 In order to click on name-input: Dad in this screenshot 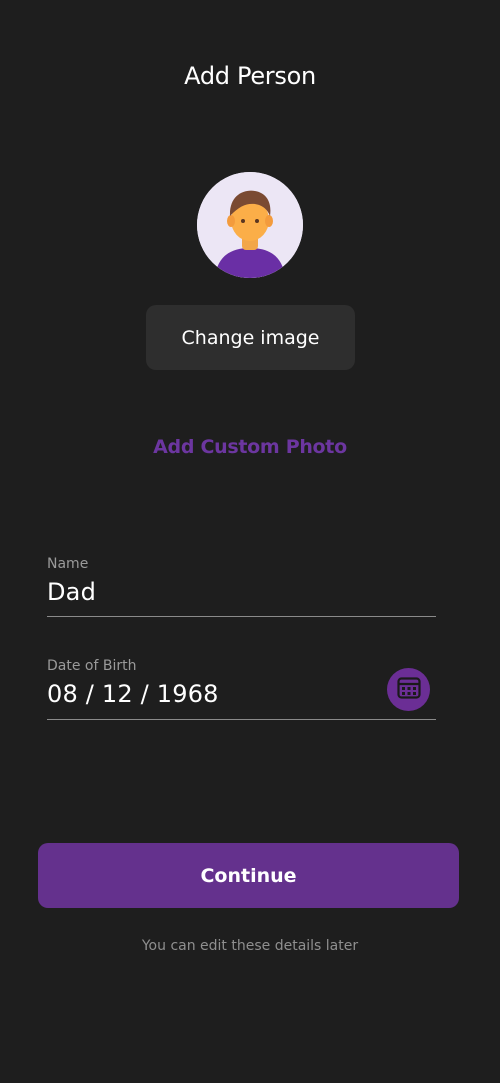, I will do `click(71, 592)`.